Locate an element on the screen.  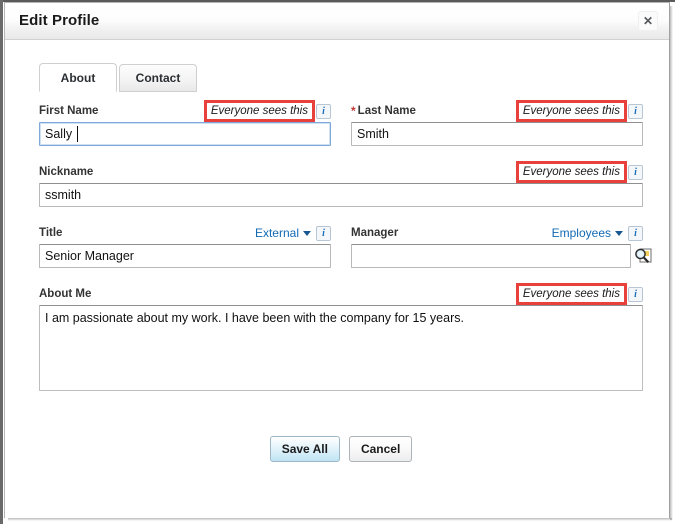
manager-input-wrap is located at coordinates (501, 256).